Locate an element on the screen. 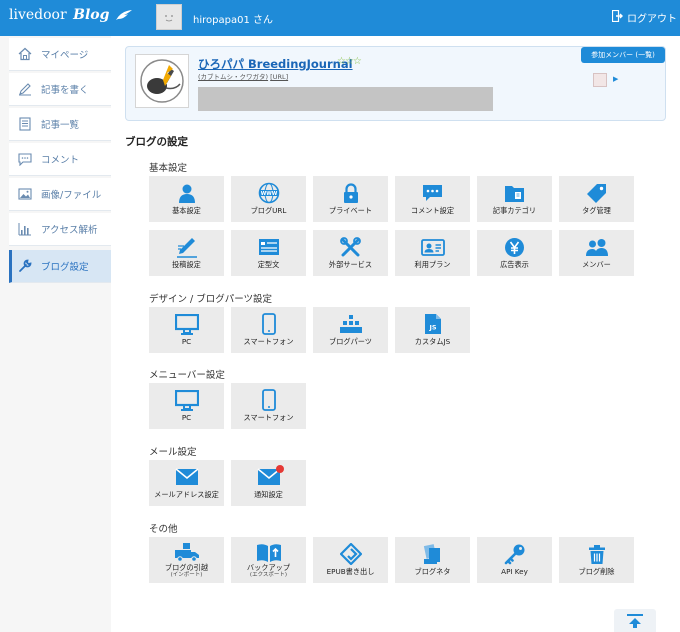 This screenshot has height=632, width=680. tile-label: メールアドレス設定 is located at coordinates (186, 494).